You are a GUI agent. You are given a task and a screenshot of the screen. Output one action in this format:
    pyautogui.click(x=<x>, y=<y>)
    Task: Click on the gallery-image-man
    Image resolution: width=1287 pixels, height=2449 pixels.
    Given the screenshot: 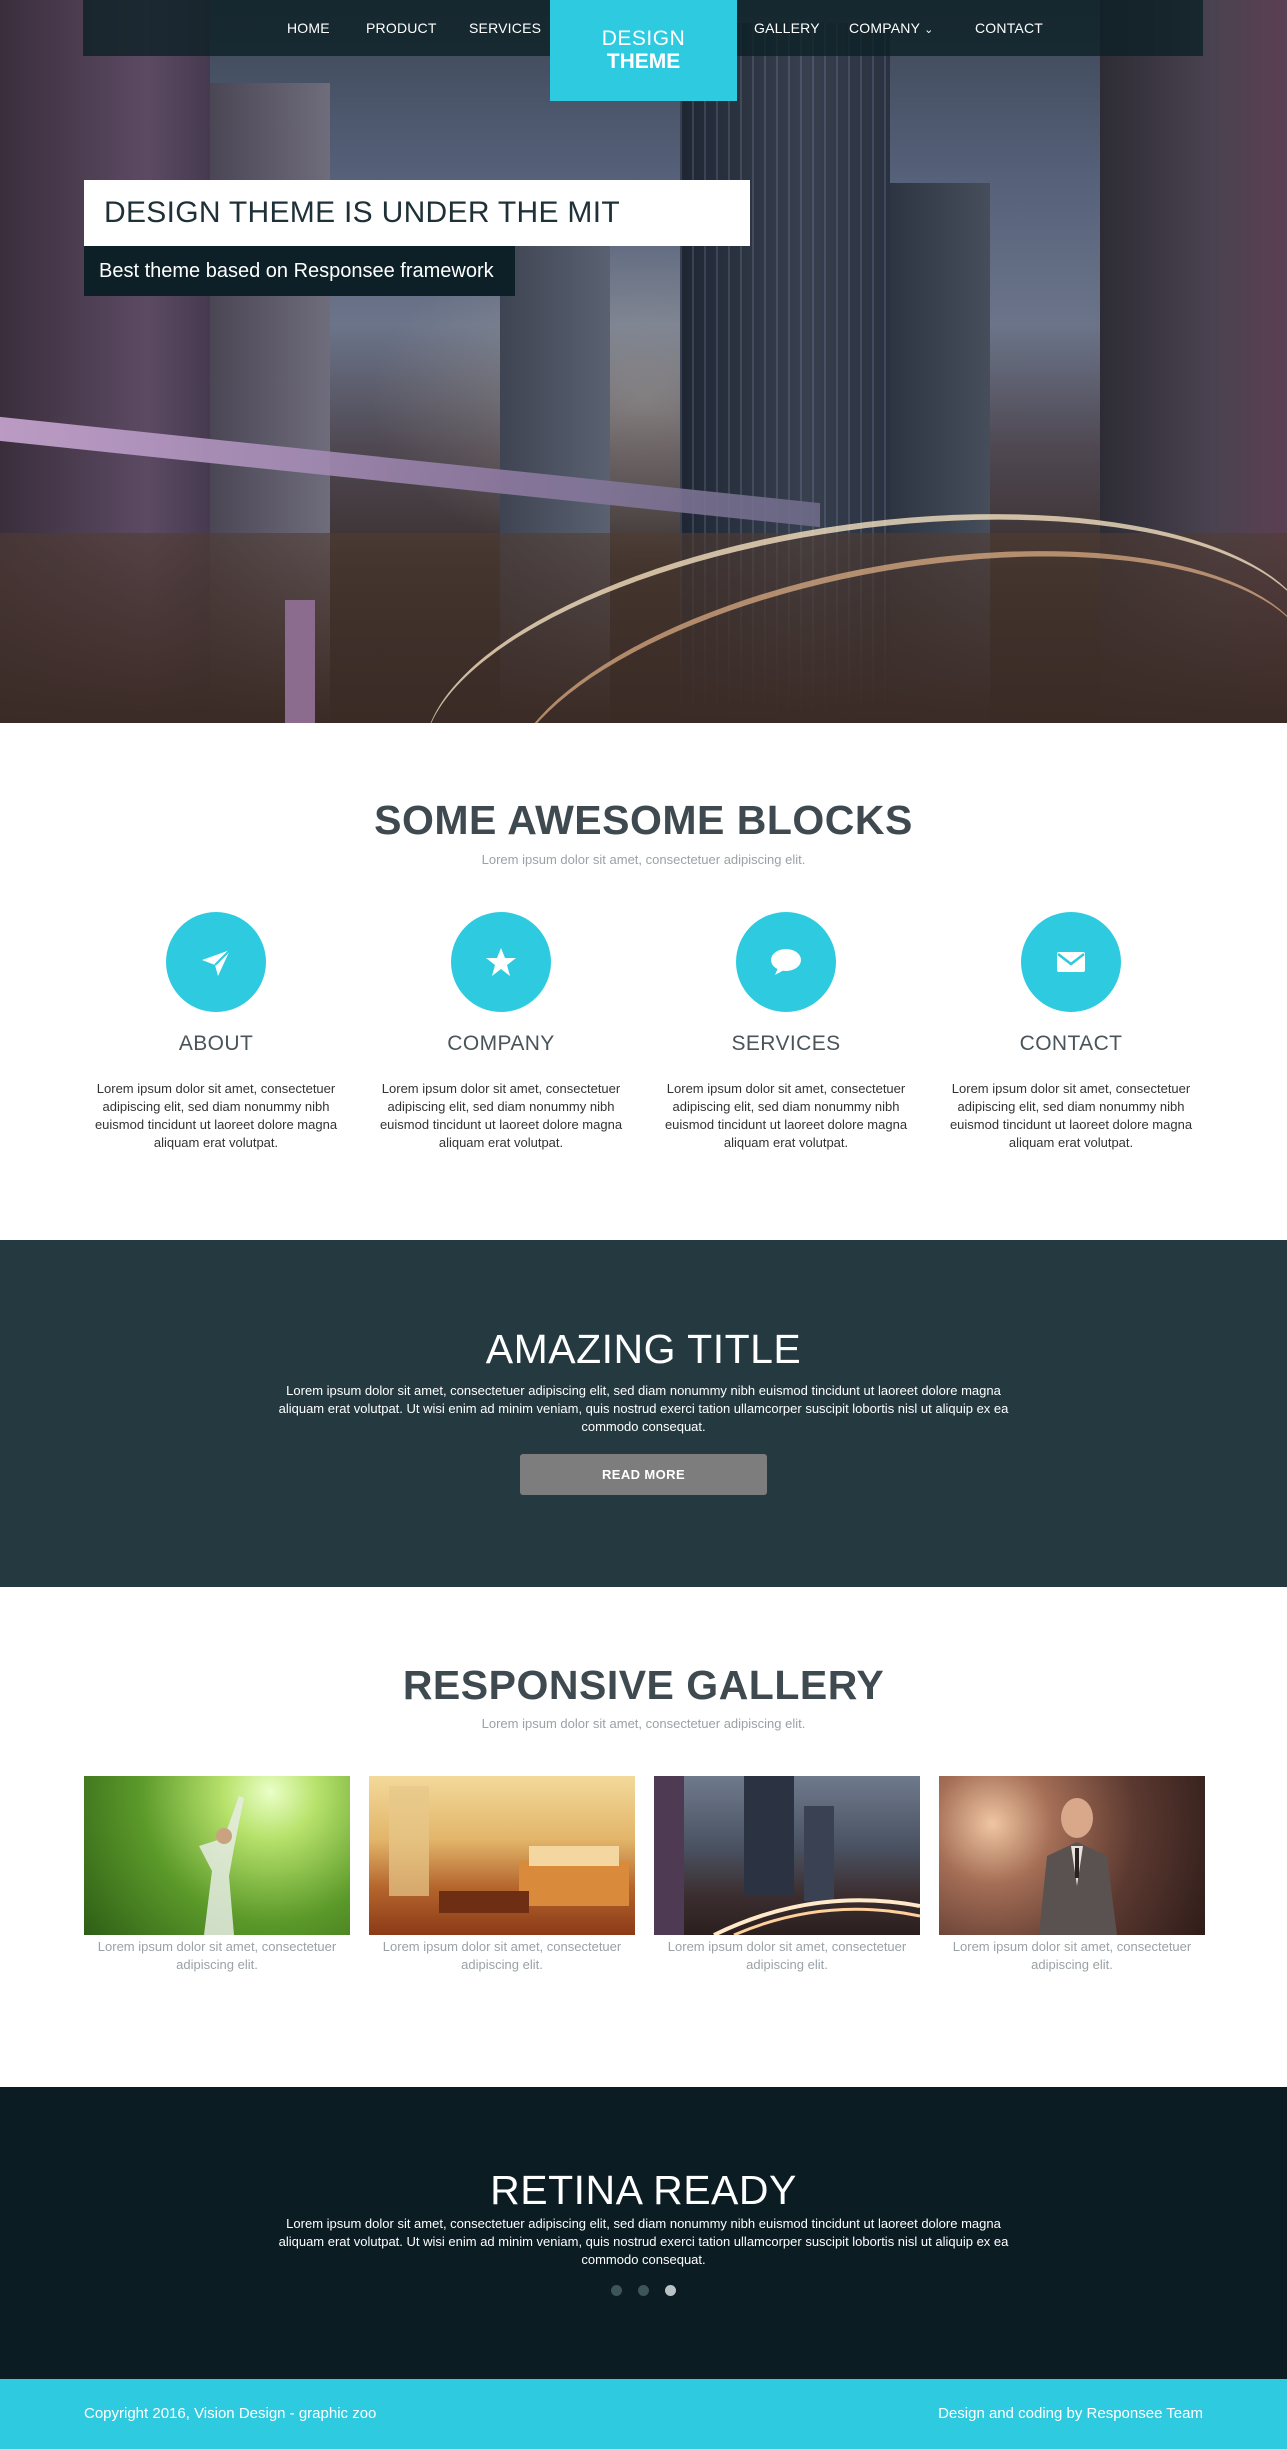 What is the action you would take?
    pyautogui.click(x=1072, y=1855)
    